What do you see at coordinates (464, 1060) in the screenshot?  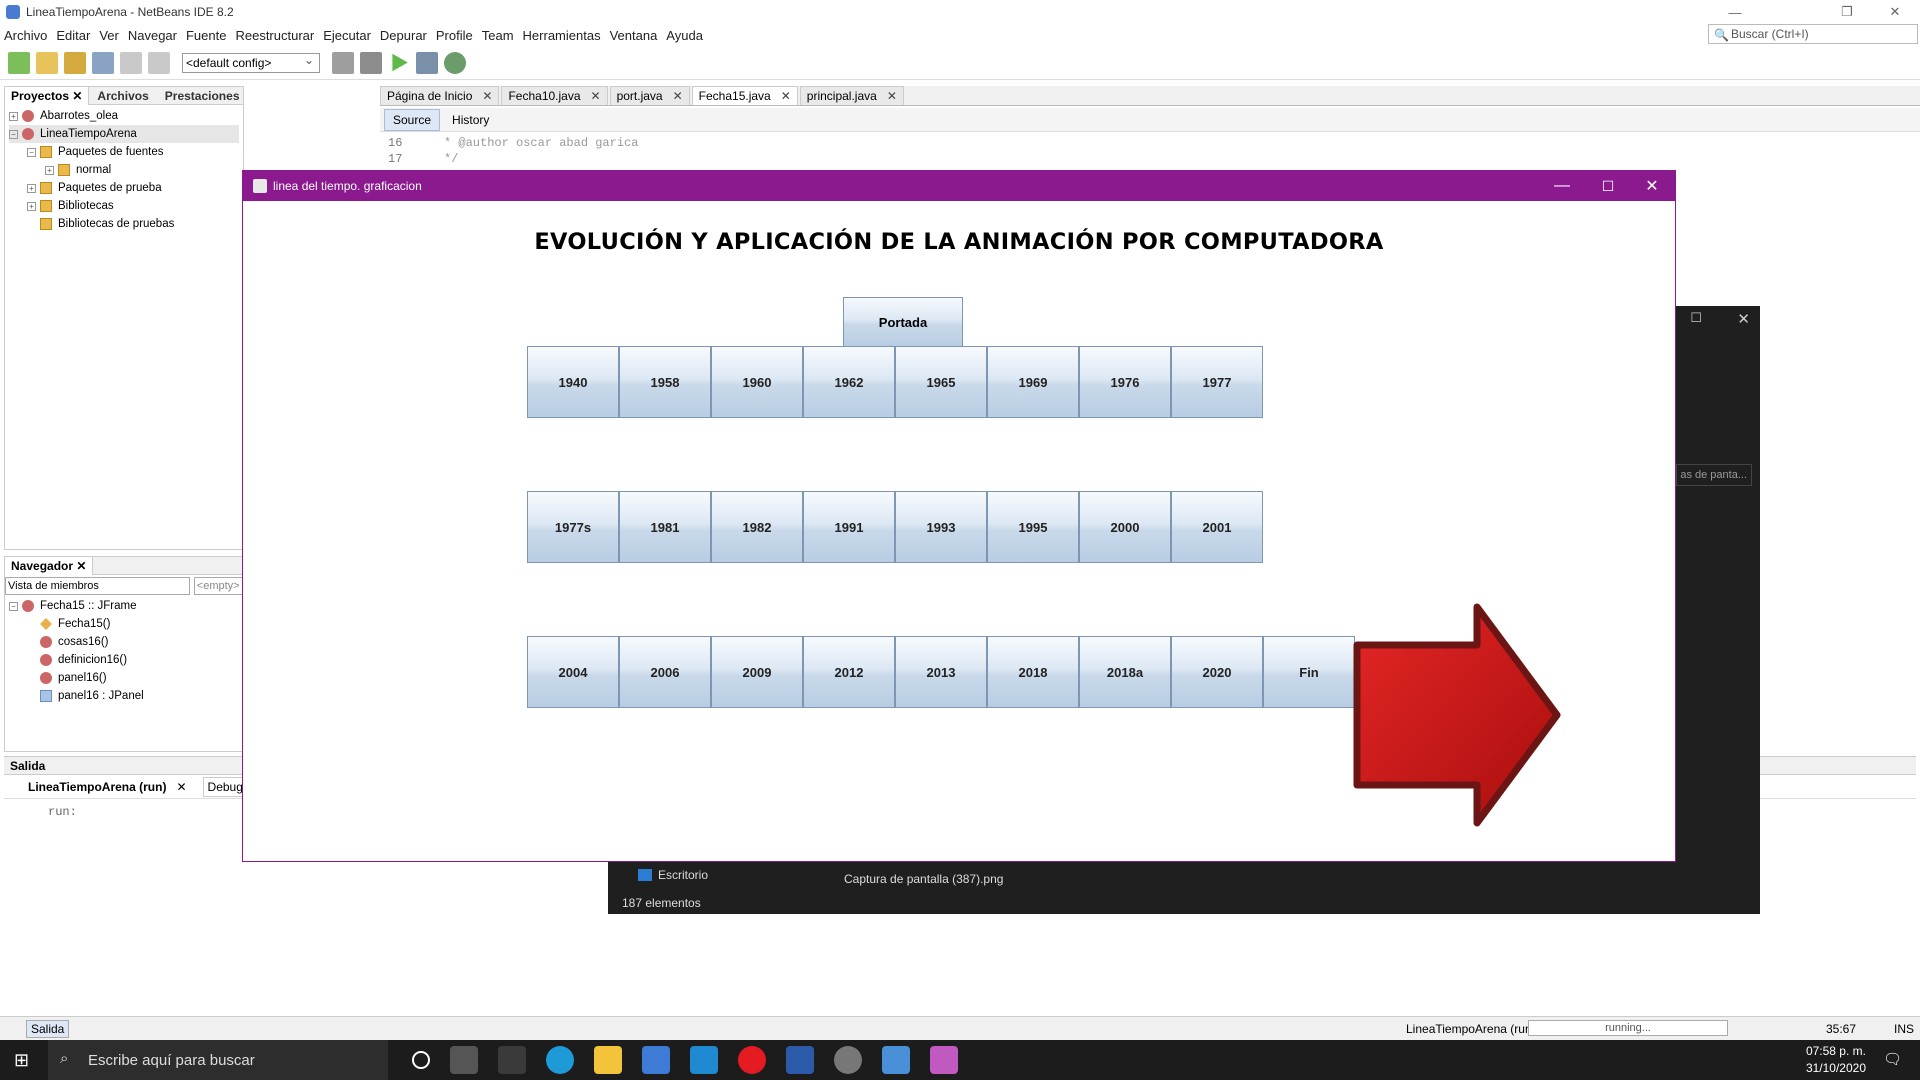 I see `task-view-icon` at bounding box center [464, 1060].